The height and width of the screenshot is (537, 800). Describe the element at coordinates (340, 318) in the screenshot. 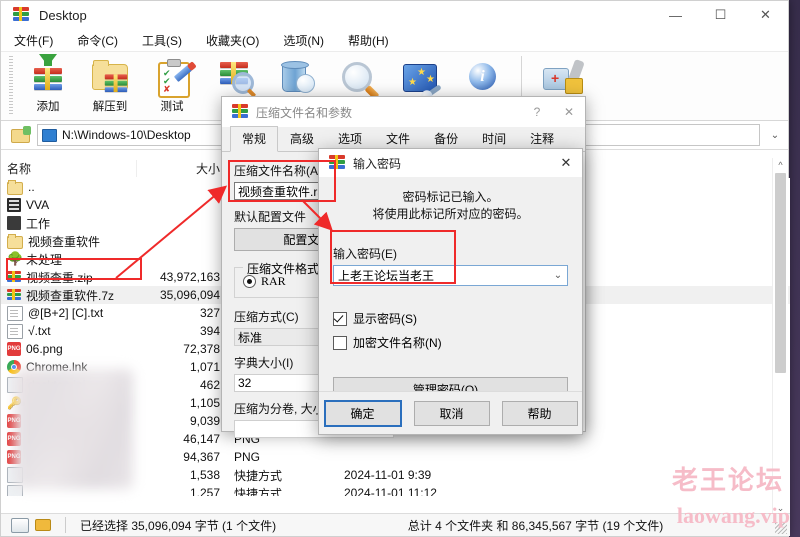

I see `checkbox-checked-icon` at that location.